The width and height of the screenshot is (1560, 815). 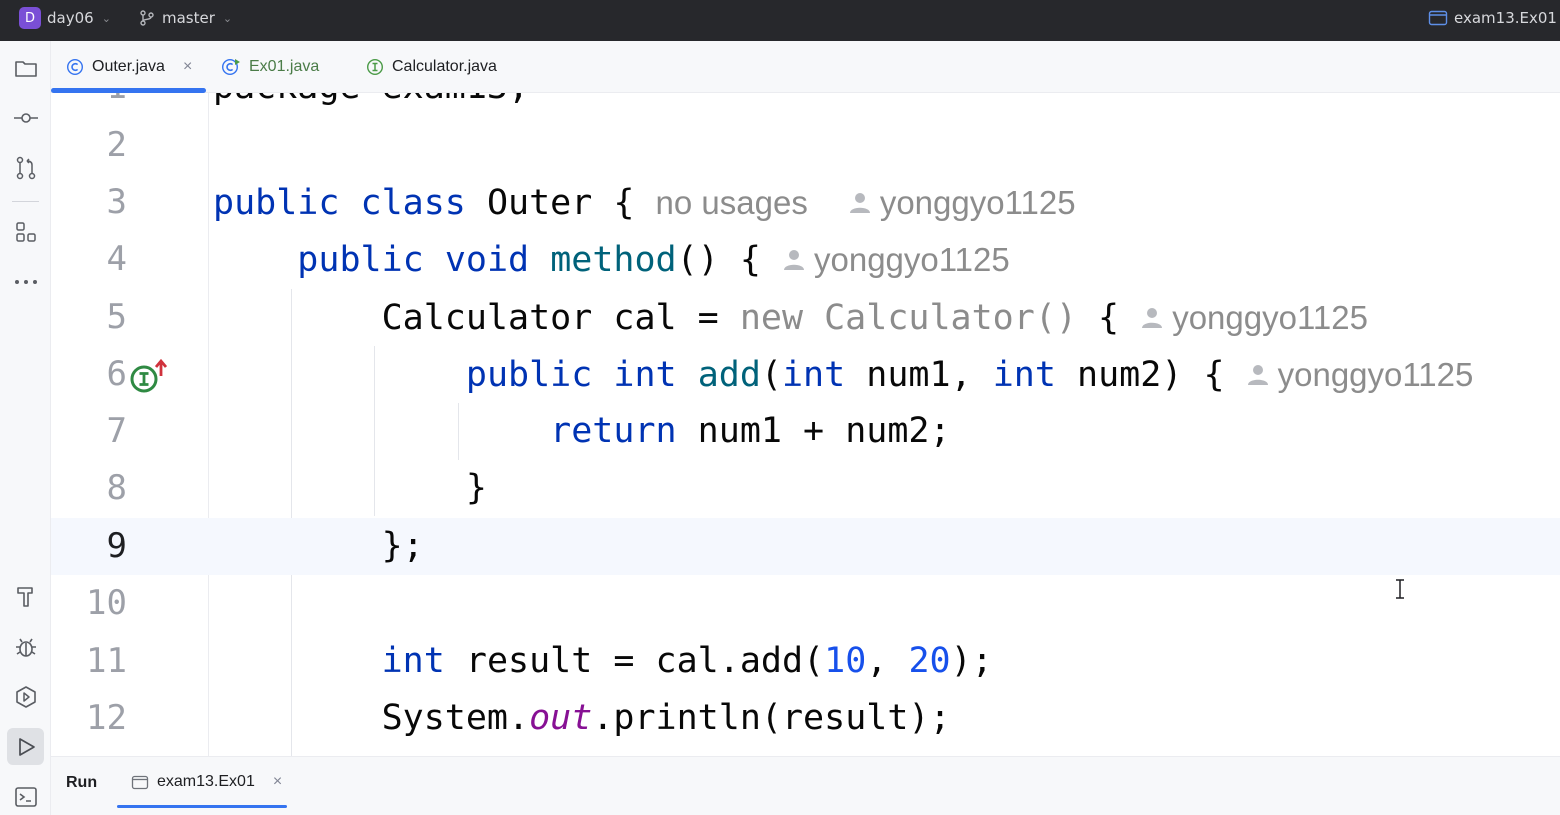 I want to click on code-line: 1 package exam13;, so click(x=805, y=104).